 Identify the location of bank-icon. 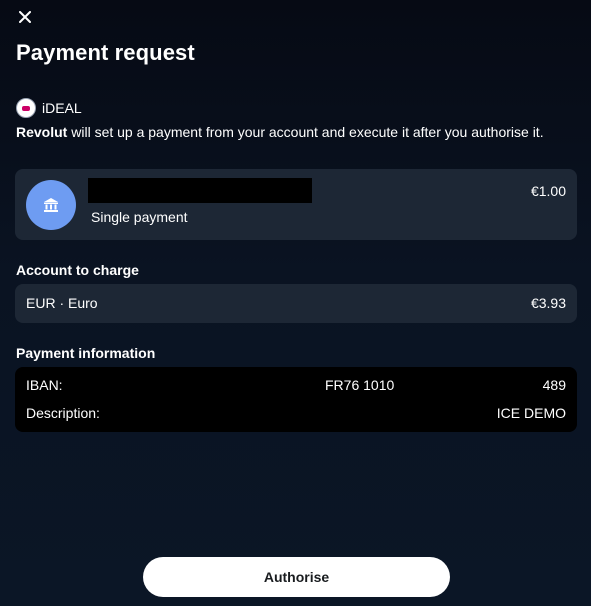
(51, 205).